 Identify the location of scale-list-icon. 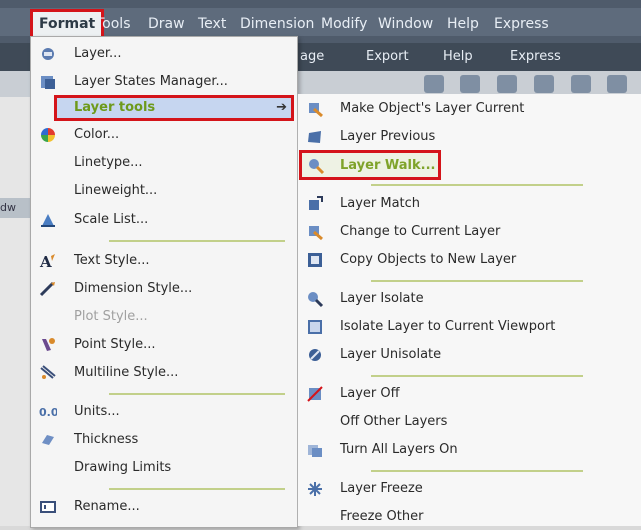
(48, 220).